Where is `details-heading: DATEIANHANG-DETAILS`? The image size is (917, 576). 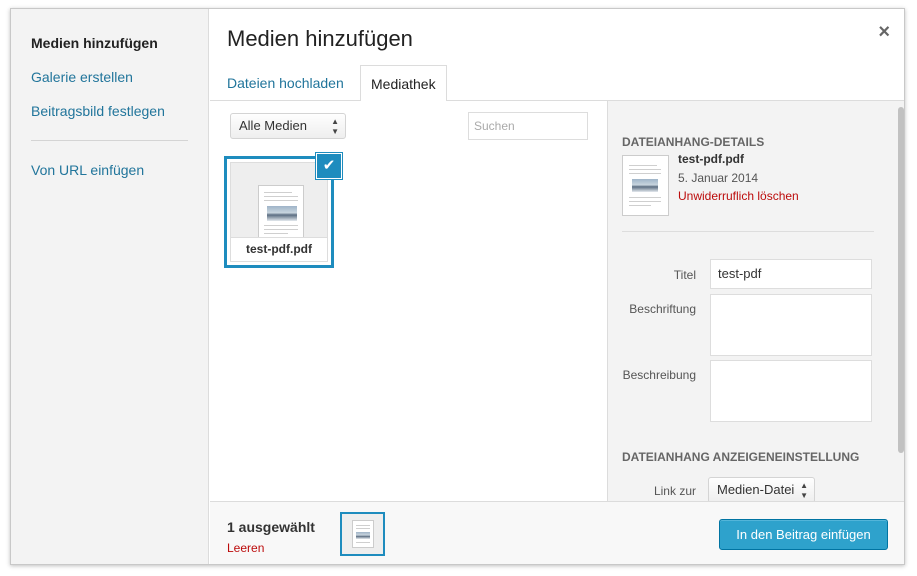
details-heading: DATEIANHANG-DETAILS is located at coordinates (693, 142).